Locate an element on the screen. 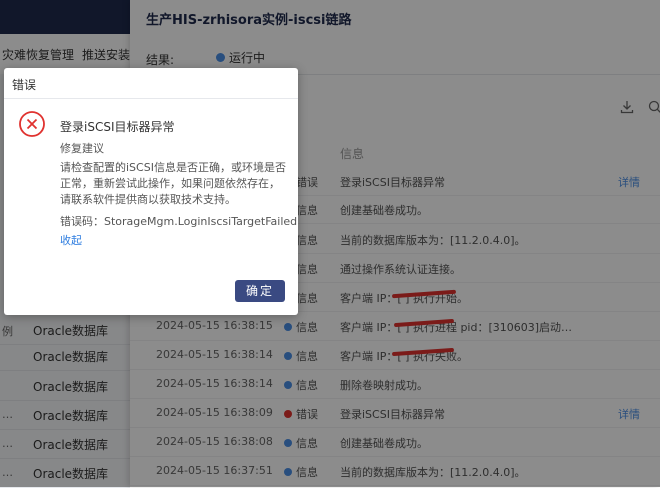 This screenshot has width=660, height=488. dialog-title: 错误 is located at coordinates (24, 85).